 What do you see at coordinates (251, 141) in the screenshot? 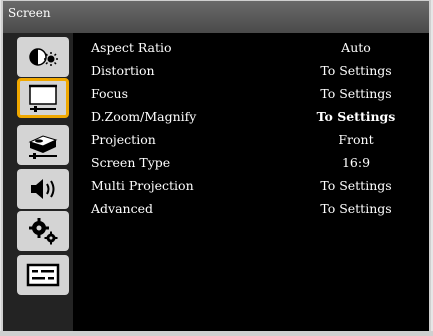
I see `menu-row-projection: Projection Front` at bounding box center [251, 141].